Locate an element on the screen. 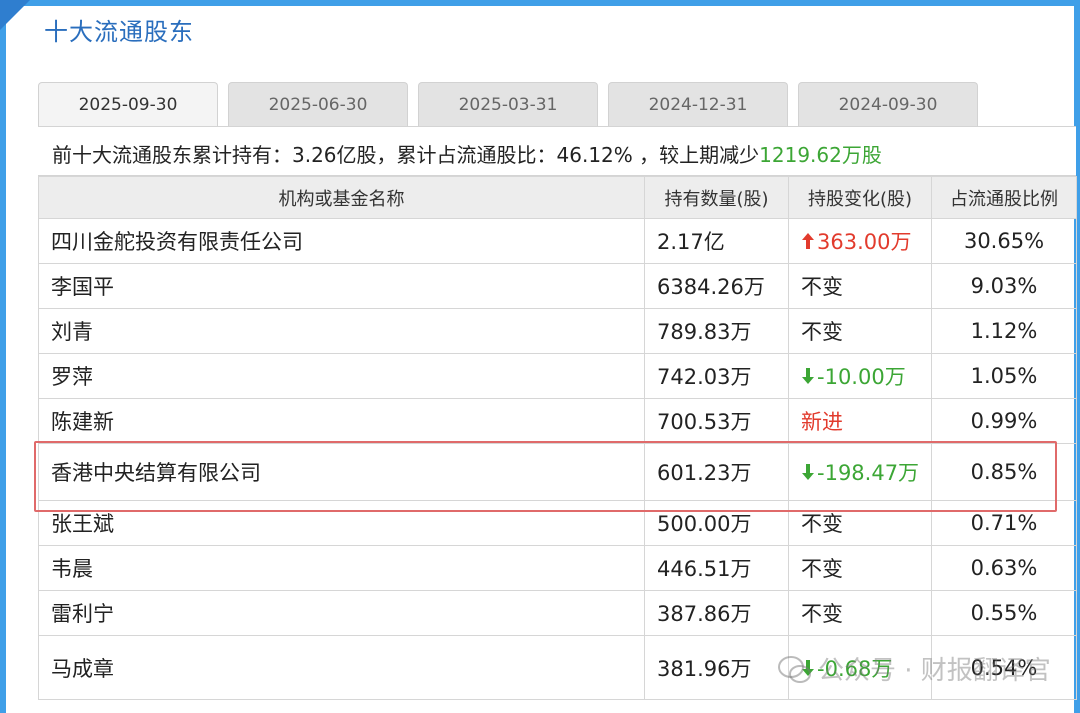 The height and width of the screenshot is (713, 1080). change-value: -10.00万 is located at coordinates (861, 377).